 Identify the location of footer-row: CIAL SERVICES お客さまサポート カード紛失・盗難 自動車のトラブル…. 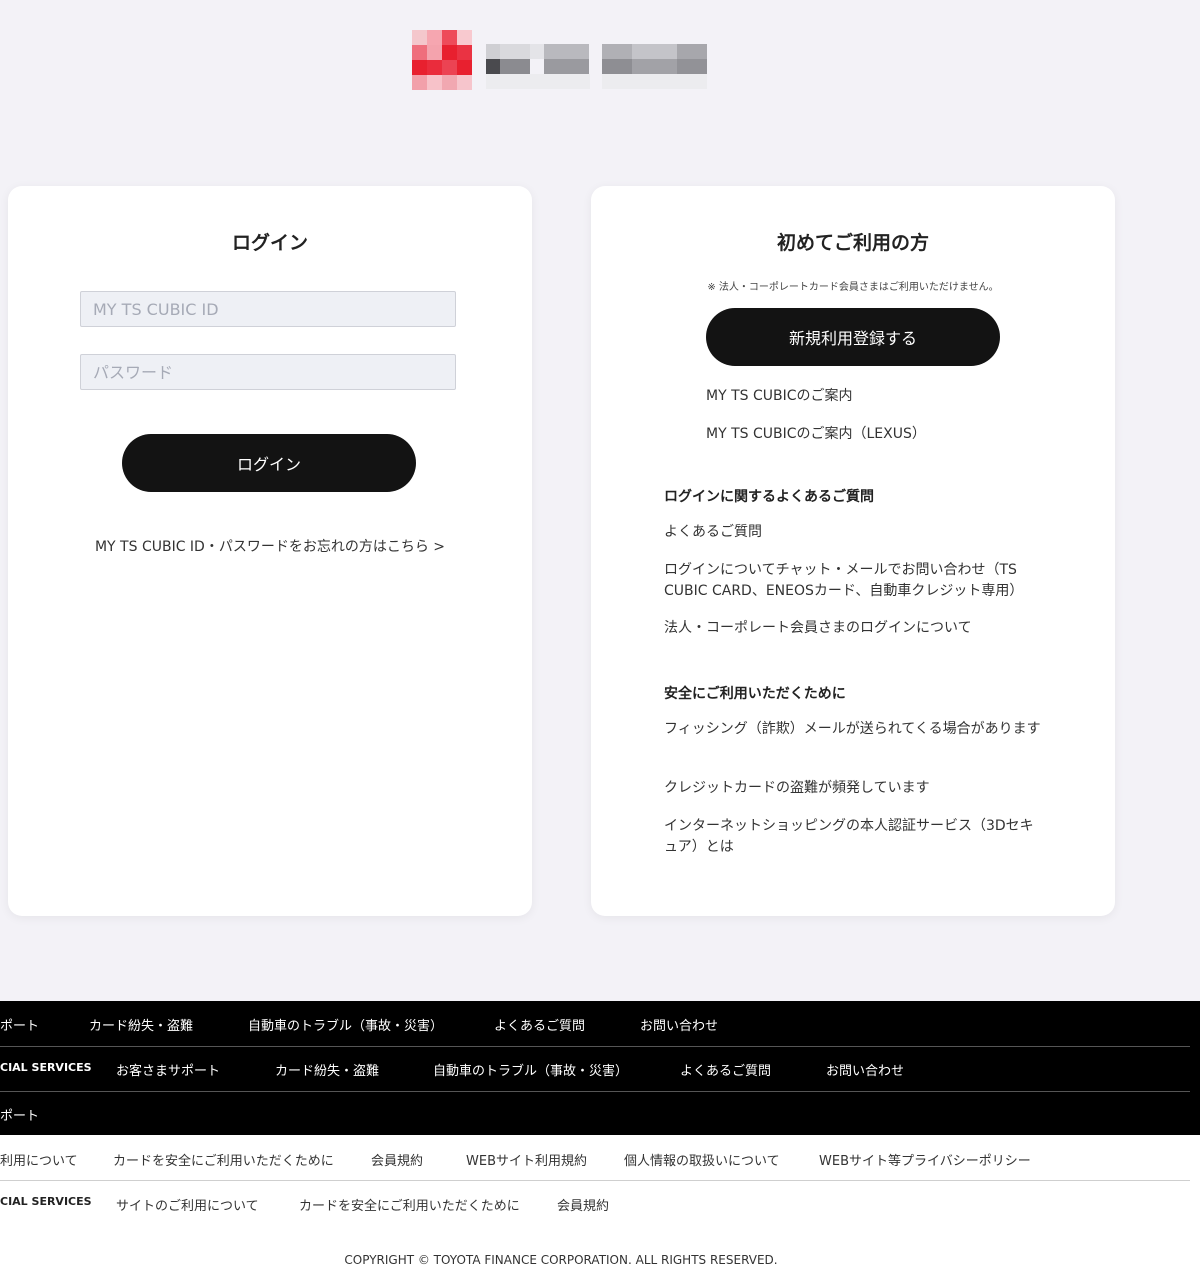
(595, 1069).